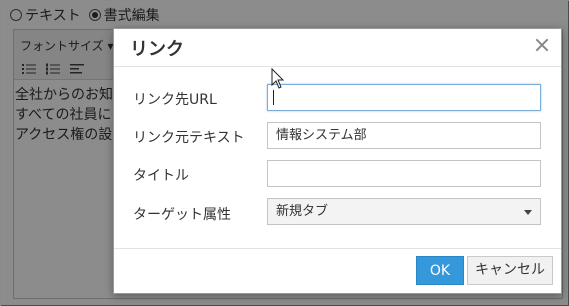  Describe the element at coordinates (321, 135) in the screenshot. I see `link-text-value: 情報システム部` at that location.